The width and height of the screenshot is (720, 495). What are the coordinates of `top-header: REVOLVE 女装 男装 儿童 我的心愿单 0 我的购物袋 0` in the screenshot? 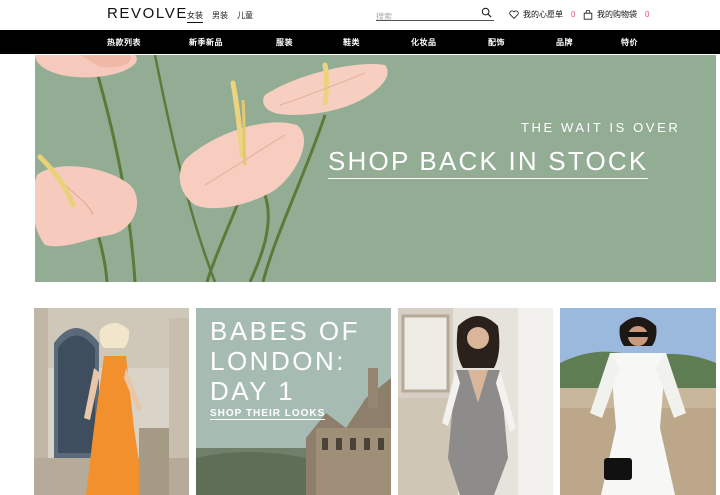 It's located at (360, 15).